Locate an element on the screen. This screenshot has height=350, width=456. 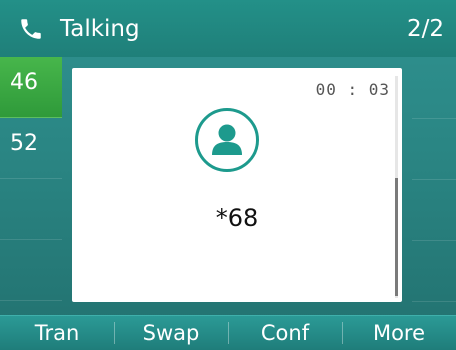
line-key-52: 52 is located at coordinates (31, 148).